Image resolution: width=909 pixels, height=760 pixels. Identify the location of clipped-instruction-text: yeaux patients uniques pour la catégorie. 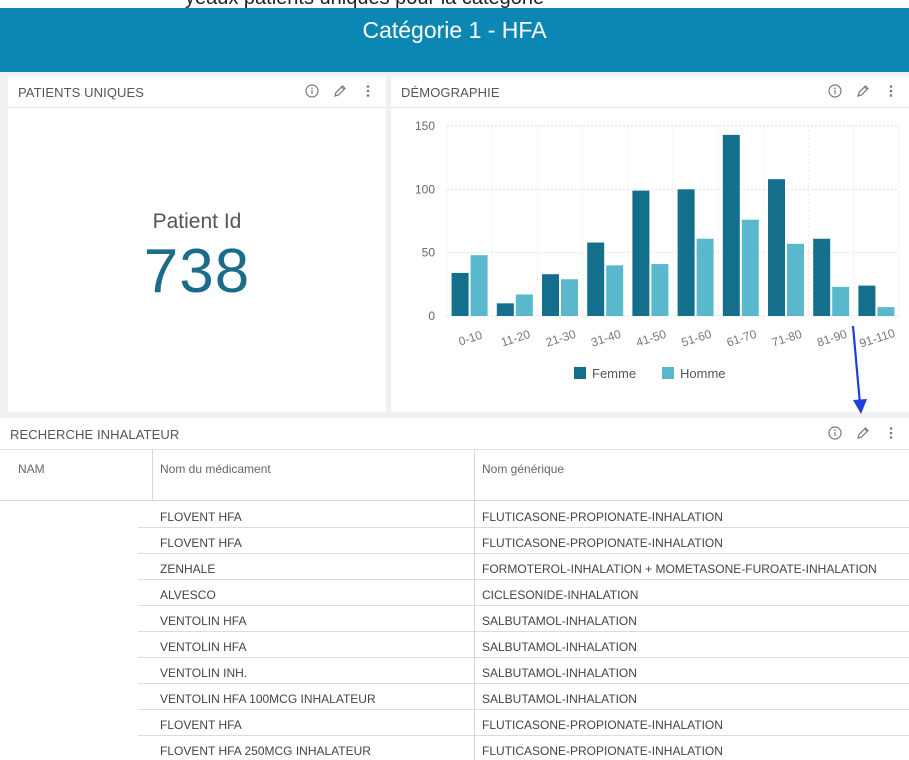
(364, 4).